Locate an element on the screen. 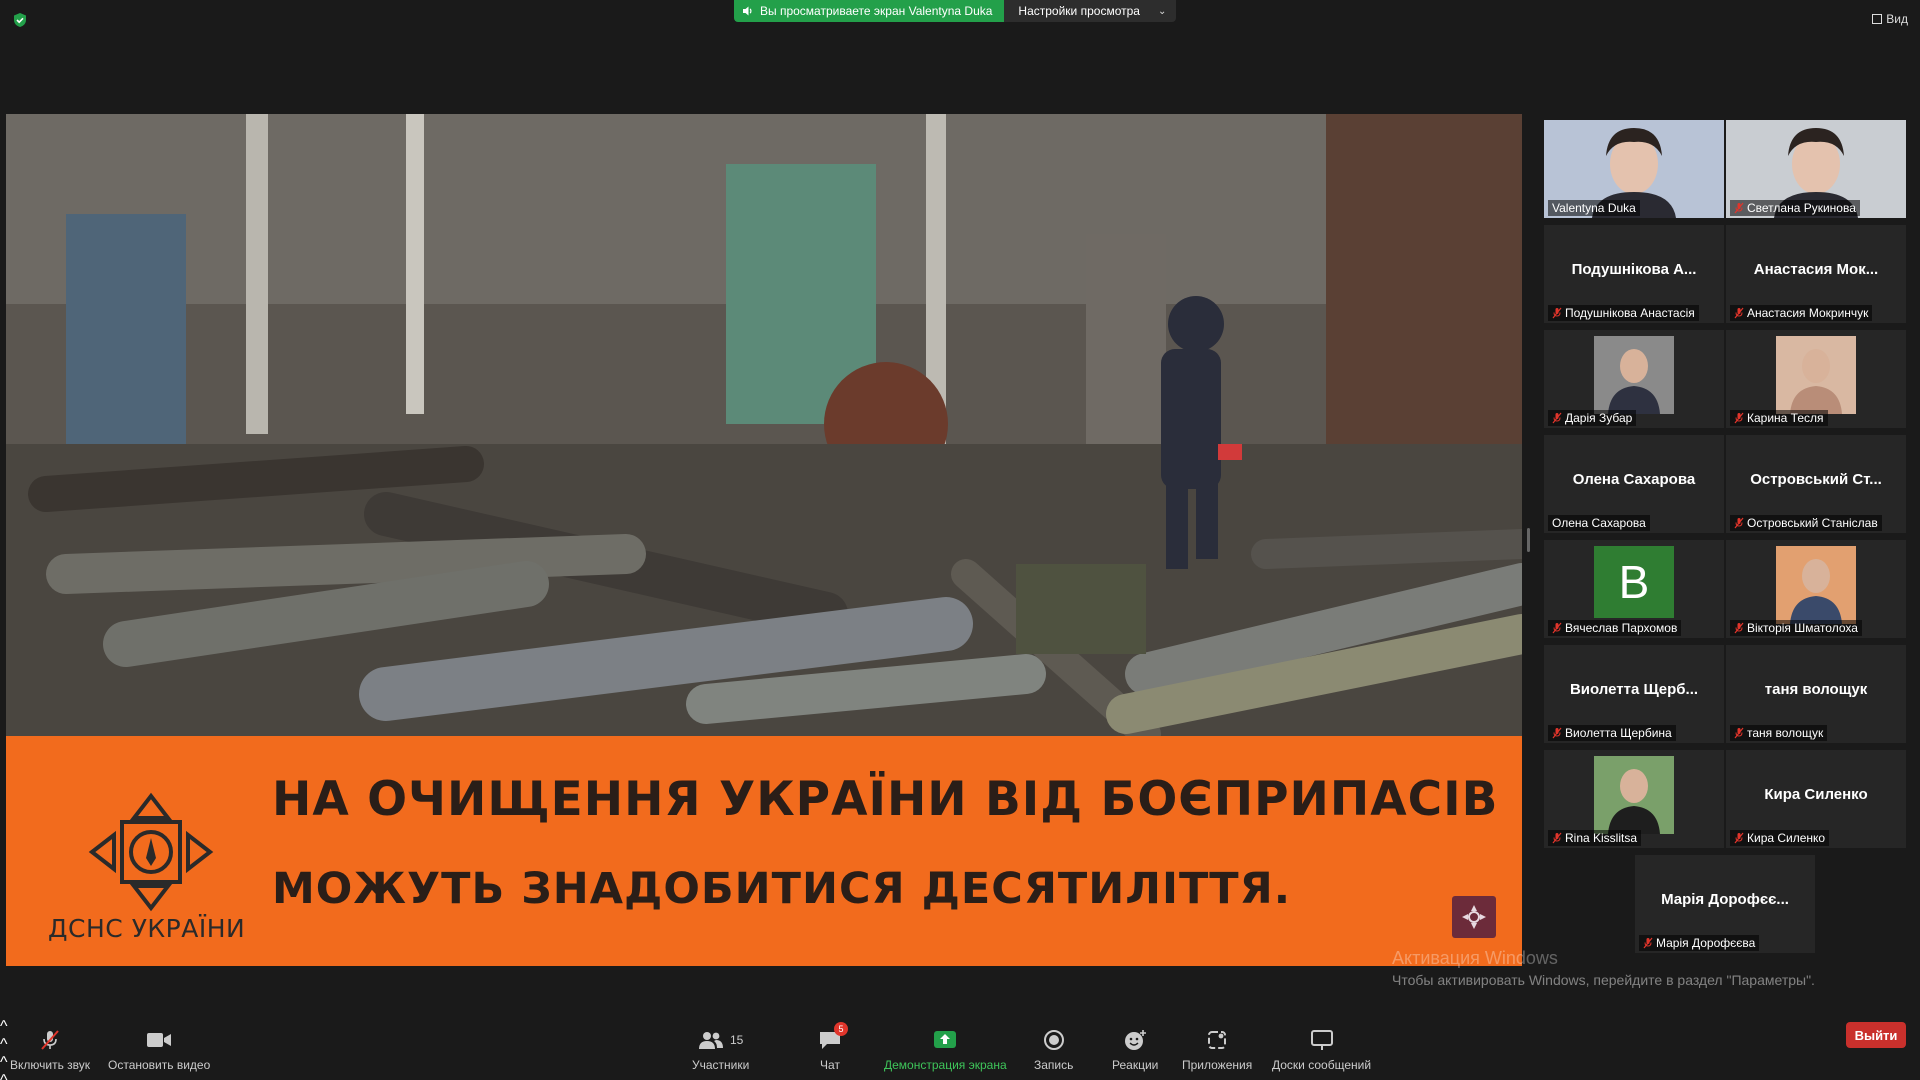 This screenshot has width=1920, height=1080. participant-tile: Марія Дорофєє... Марія Дорофєєва is located at coordinates (1725, 904).